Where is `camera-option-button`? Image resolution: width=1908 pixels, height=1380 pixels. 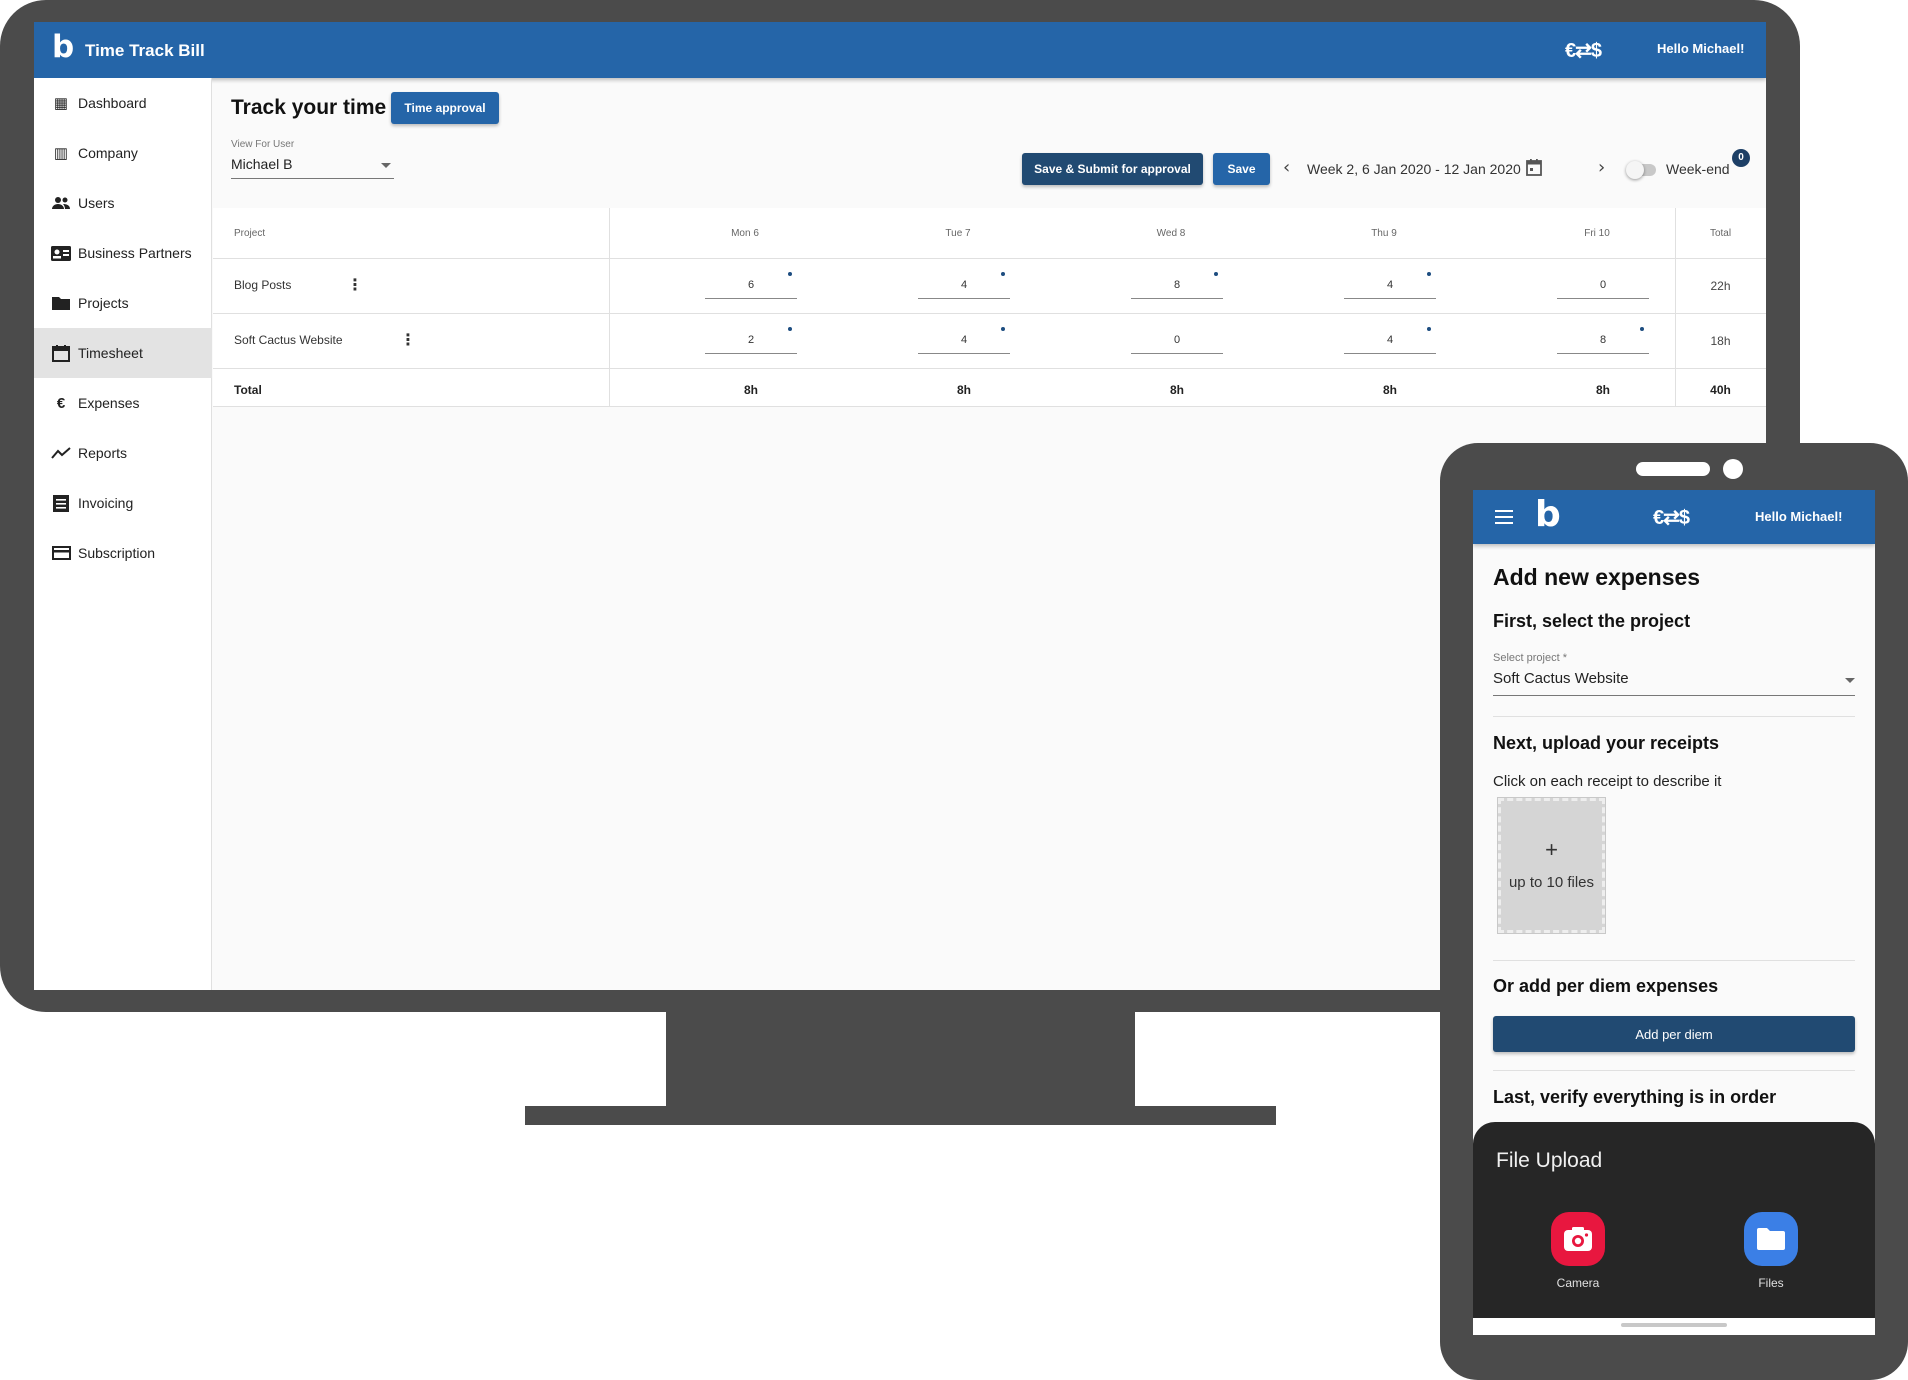
camera-option-button is located at coordinates (1578, 1239).